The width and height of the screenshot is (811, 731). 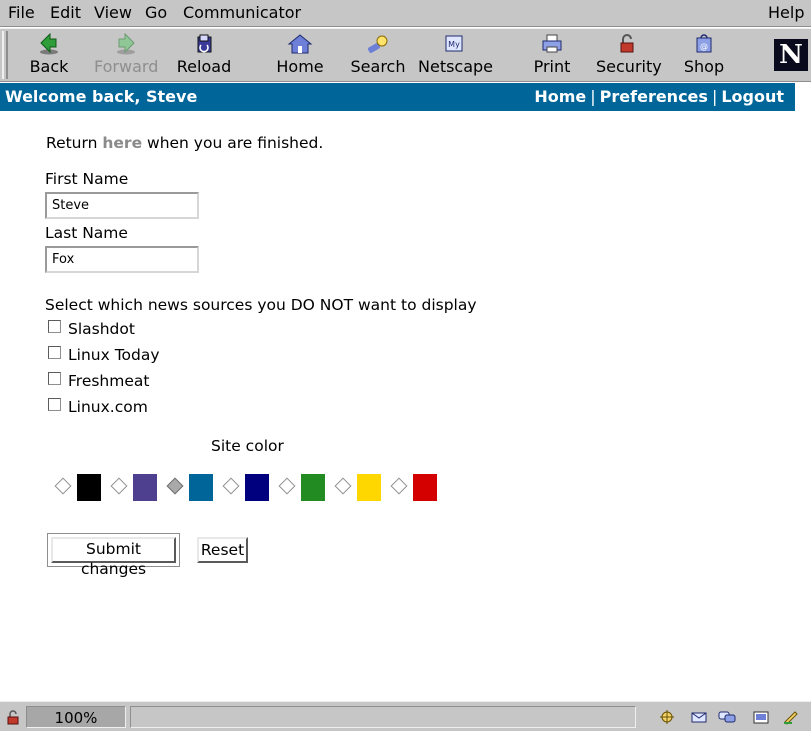 I want to click on return-here-link: here, so click(x=122, y=143).